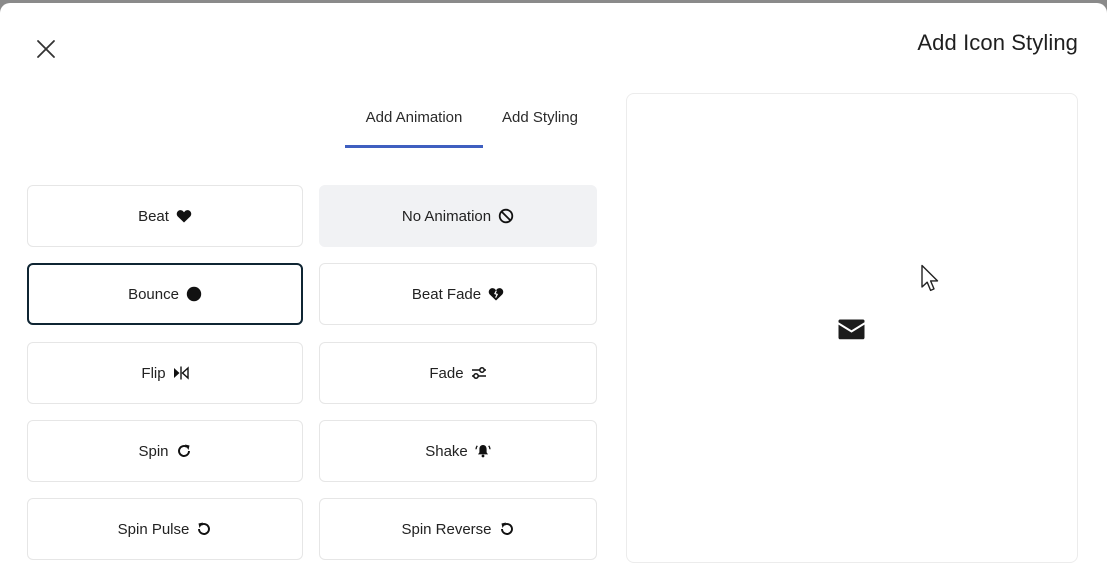  Describe the element at coordinates (446, 216) in the screenshot. I see `option-label: No Animation` at that location.